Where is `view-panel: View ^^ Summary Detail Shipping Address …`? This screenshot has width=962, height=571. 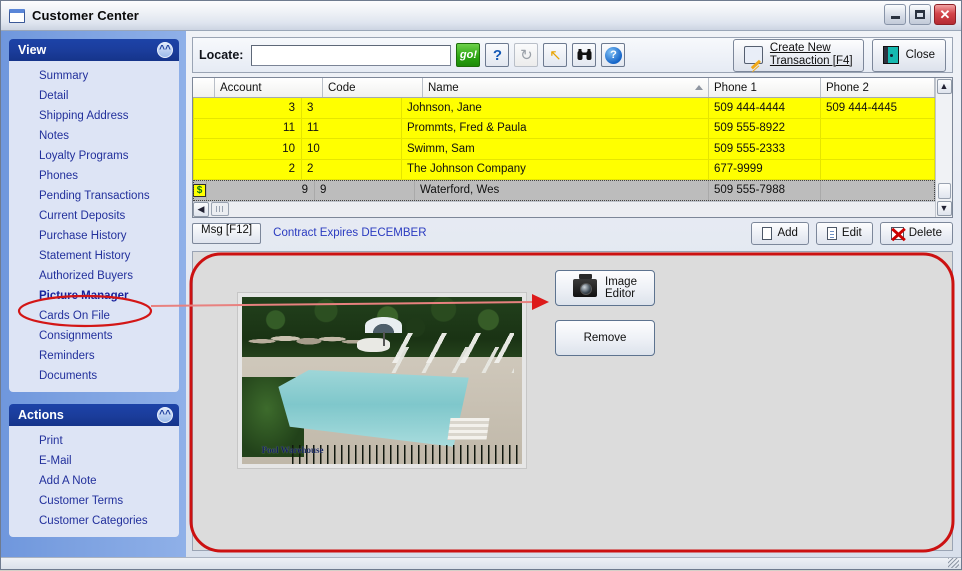 view-panel: View ^^ Summary Detail Shipping Address … is located at coordinates (94, 215).